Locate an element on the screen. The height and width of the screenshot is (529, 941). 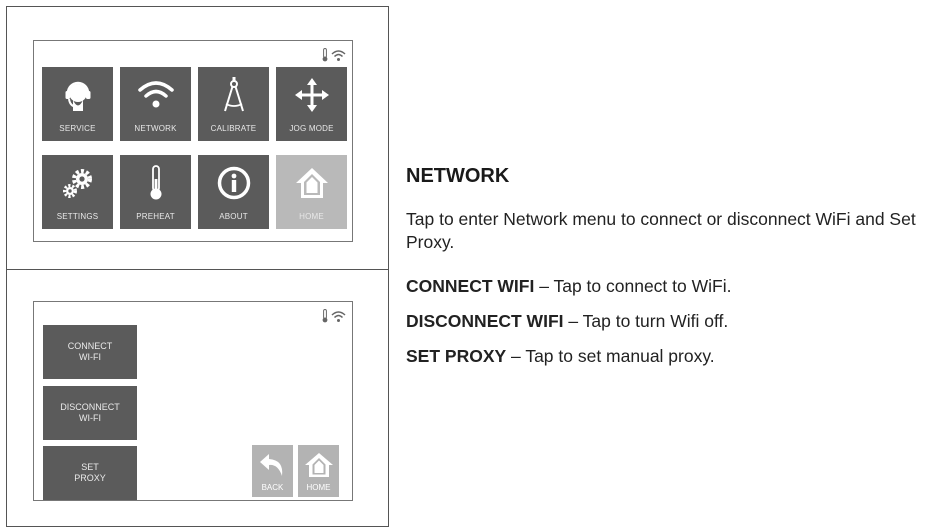
disconnect-wifi-line2: WI-FI is located at coordinates (89, 418).